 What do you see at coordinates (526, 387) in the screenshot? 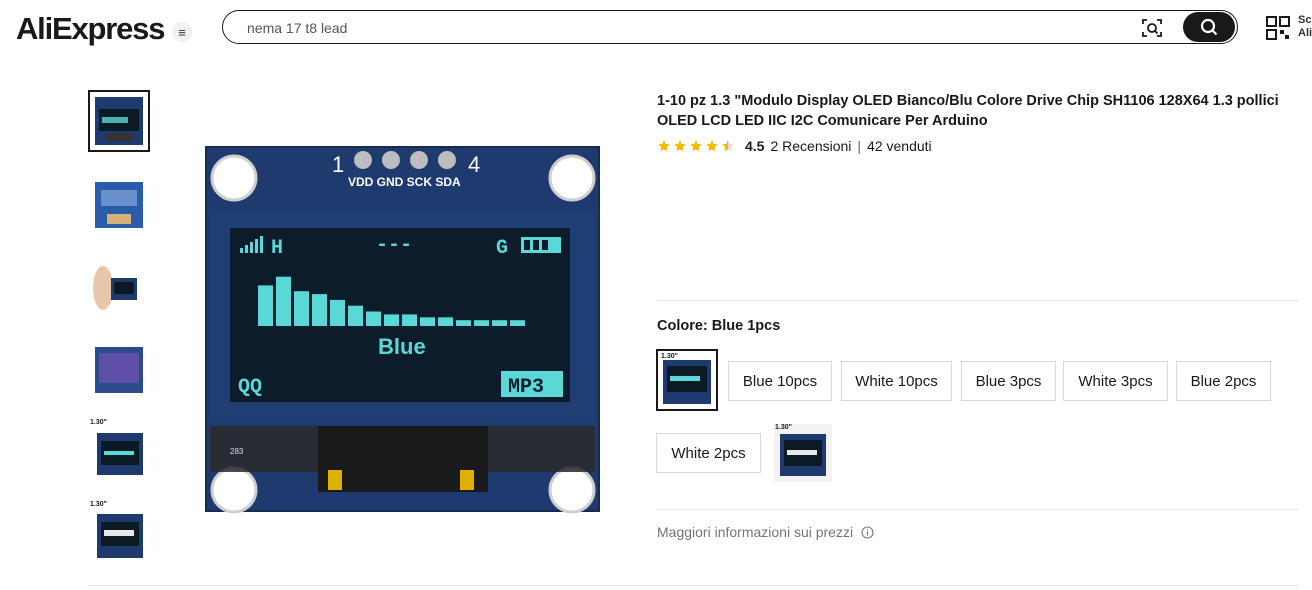
I see `oled-mp3-text: MP3` at bounding box center [526, 387].